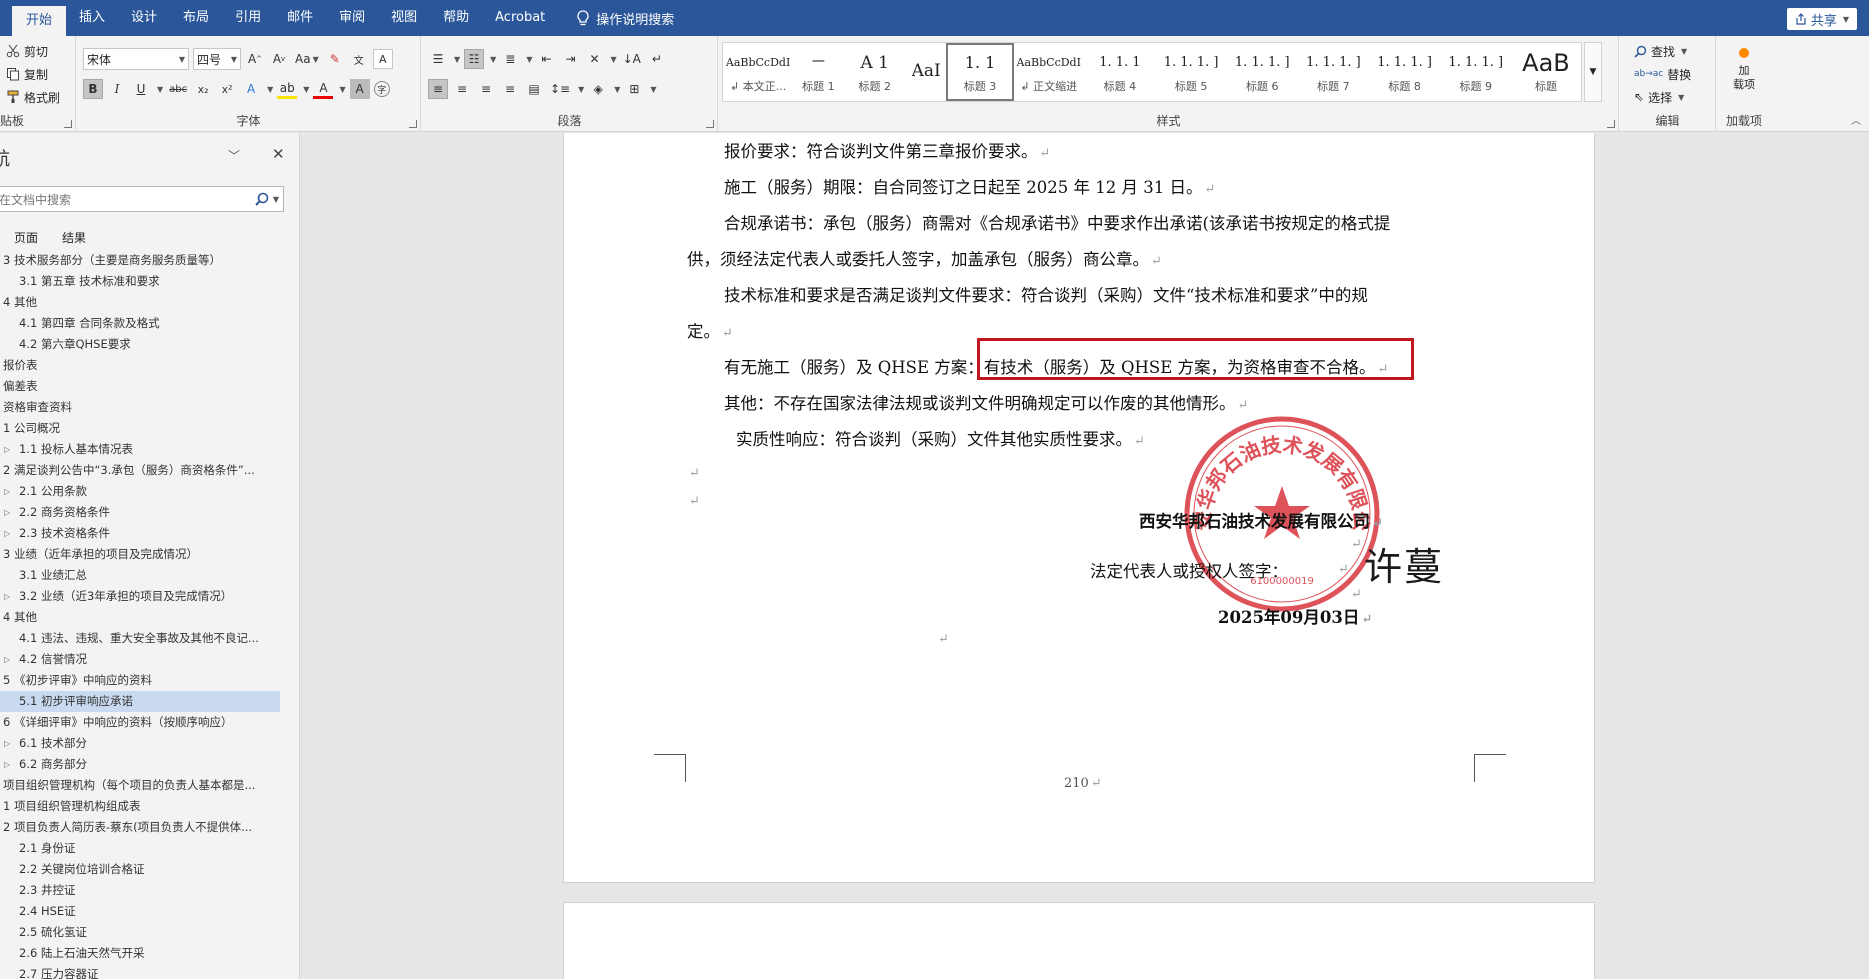  I want to click on nav-heading-item: 3 业绩（近年承担的项目及完成情况）, so click(140, 554).